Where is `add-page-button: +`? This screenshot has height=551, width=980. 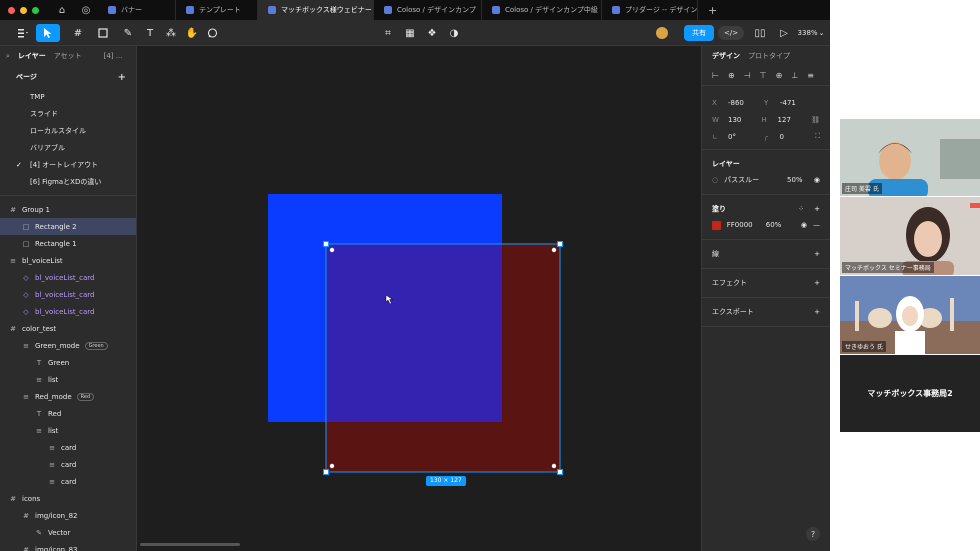 add-page-button: + is located at coordinates (122, 77).